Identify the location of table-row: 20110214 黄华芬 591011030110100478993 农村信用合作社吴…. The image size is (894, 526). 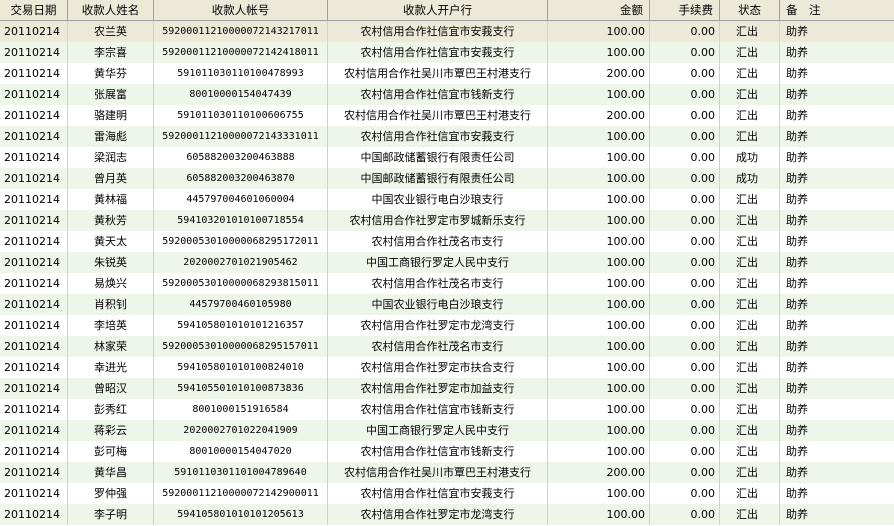
(447, 73).